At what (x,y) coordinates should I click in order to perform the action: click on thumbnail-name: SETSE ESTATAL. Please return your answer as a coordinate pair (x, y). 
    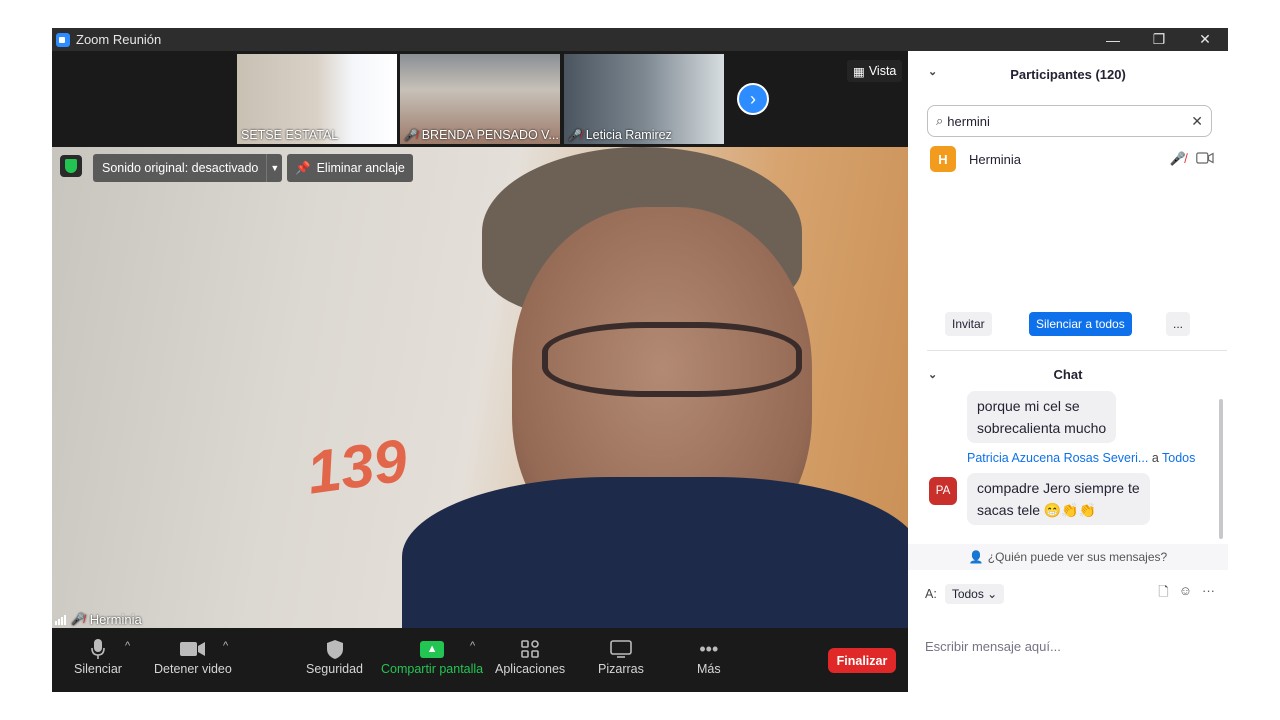
    Looking at the image, I should click on (290, 135).